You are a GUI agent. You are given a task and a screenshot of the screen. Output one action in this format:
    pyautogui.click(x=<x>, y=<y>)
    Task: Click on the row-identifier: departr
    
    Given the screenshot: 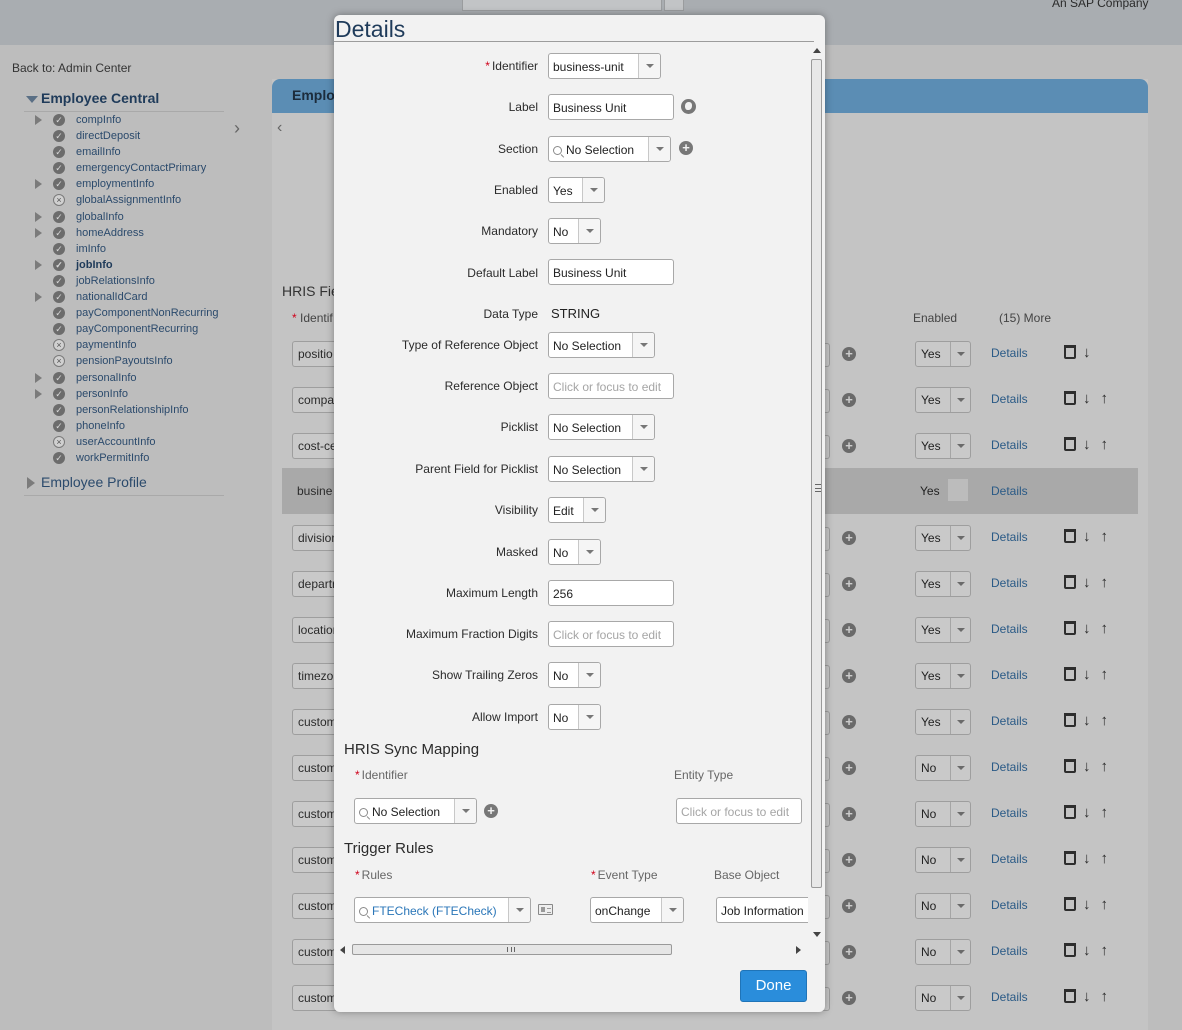 What is the action you would take?
    pyautogui.click(x=314, y=584)
    